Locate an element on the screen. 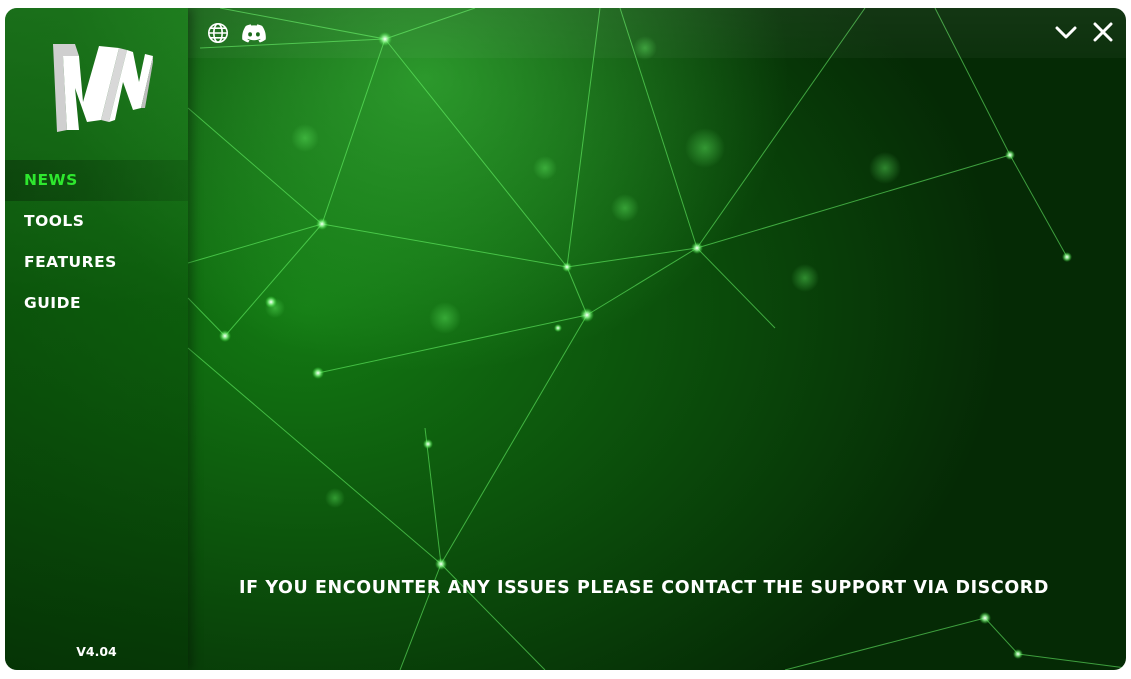 This screenshot has height=679, width=1131. sidebar-item-tools: TOOLS is located at coordinates (96, 221).